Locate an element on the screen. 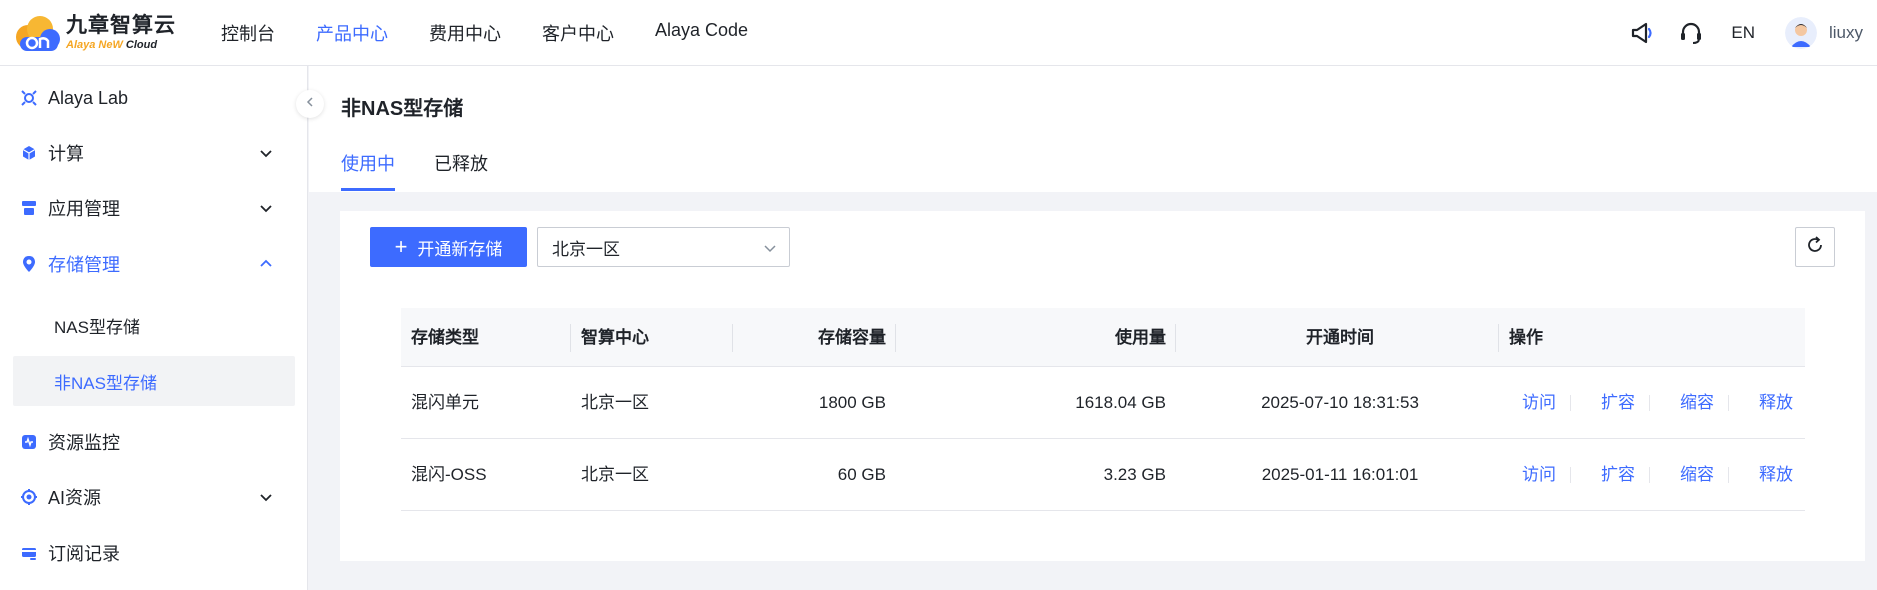  logo-text-cn: 九章智算云 is located at coordinates (121, 25).